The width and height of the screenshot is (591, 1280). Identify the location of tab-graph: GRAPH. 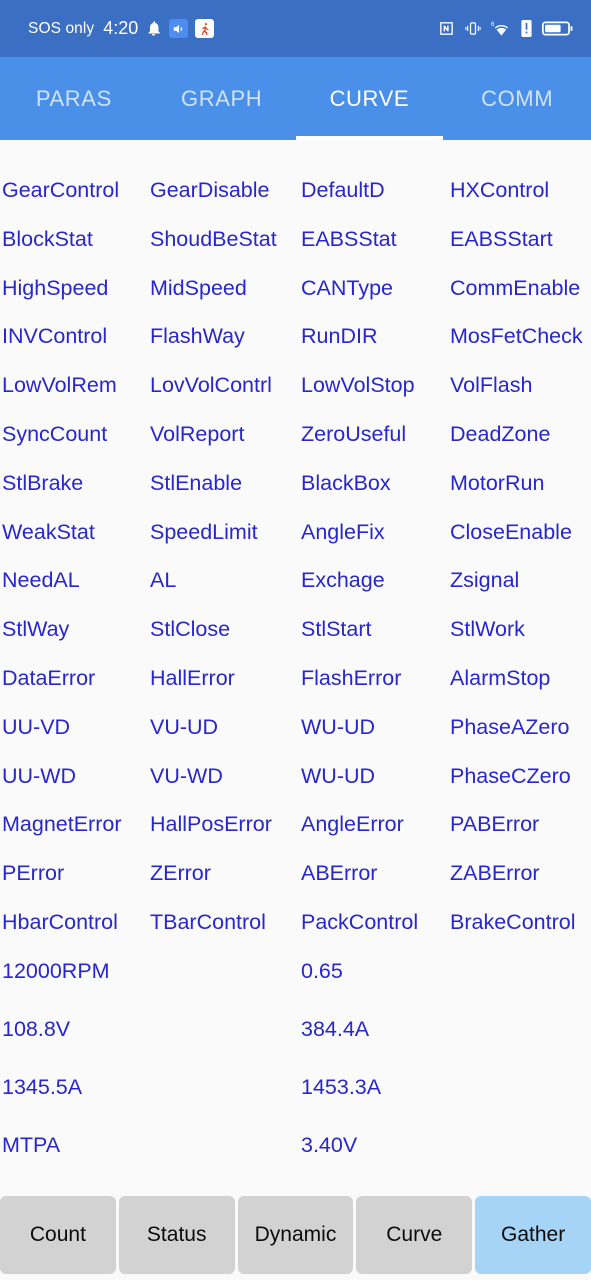
(222, 98).